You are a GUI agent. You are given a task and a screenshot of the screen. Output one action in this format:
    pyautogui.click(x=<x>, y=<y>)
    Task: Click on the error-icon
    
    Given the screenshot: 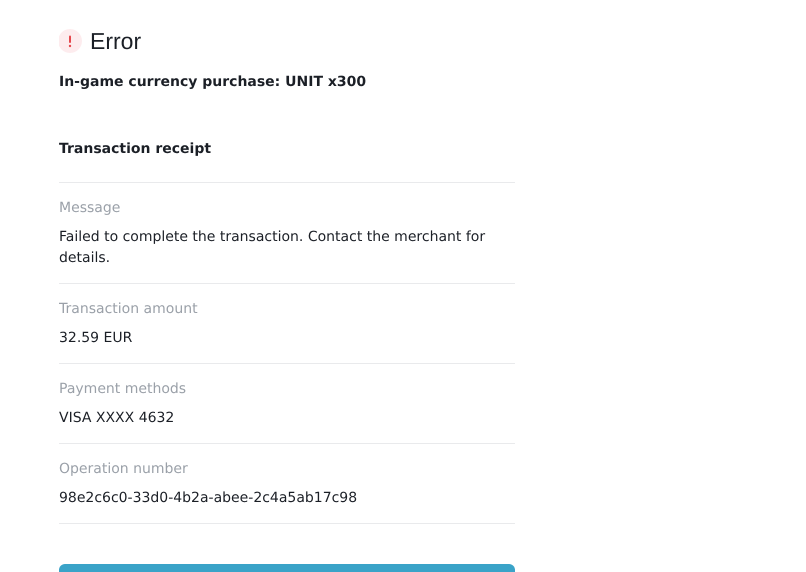 What is the action you would take?
    pyautogui.click(x=70, y=41)
    